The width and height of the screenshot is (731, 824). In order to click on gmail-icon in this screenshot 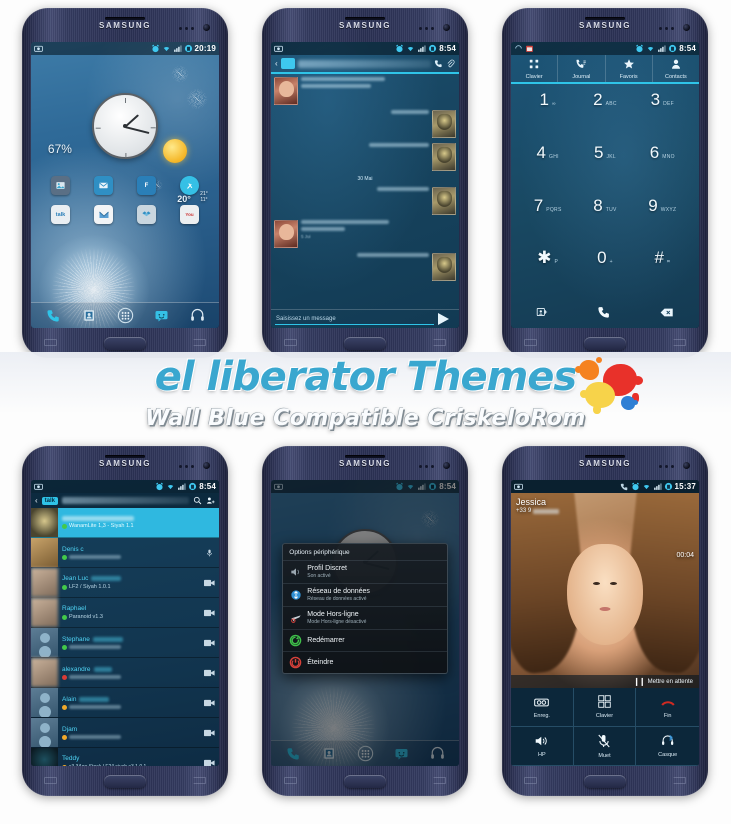, I will do `click(103, 215)`.